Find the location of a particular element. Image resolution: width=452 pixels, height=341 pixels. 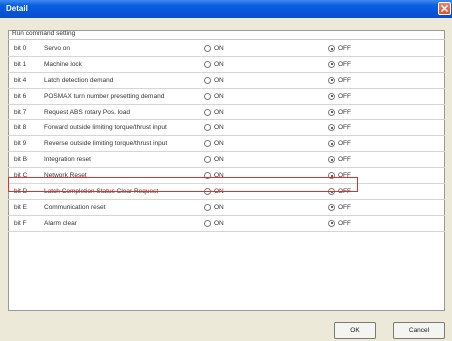

close-icon is located at coordinates (444, 8).